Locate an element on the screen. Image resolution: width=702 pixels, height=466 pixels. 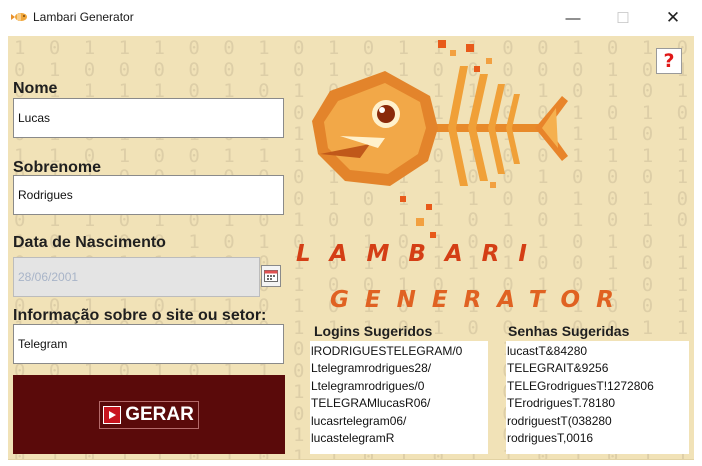
calendar-icon is located at coordinates (271, 276).